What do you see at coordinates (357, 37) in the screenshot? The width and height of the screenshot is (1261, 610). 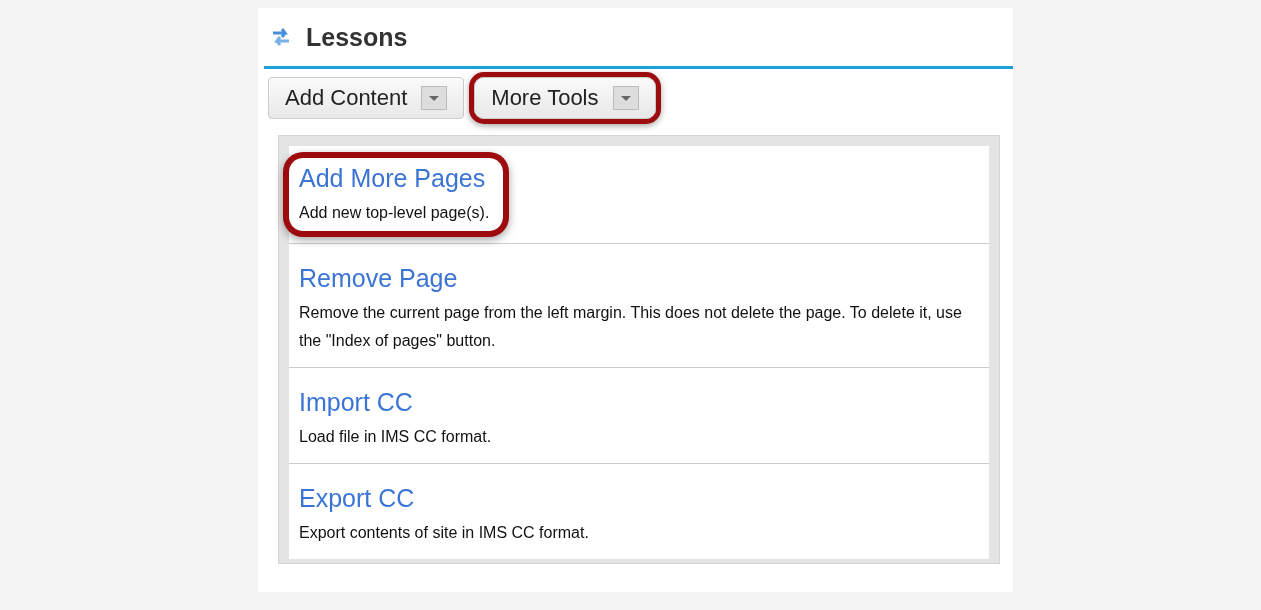 I see `page-title: Lessons` at bounding box center [357, 37].